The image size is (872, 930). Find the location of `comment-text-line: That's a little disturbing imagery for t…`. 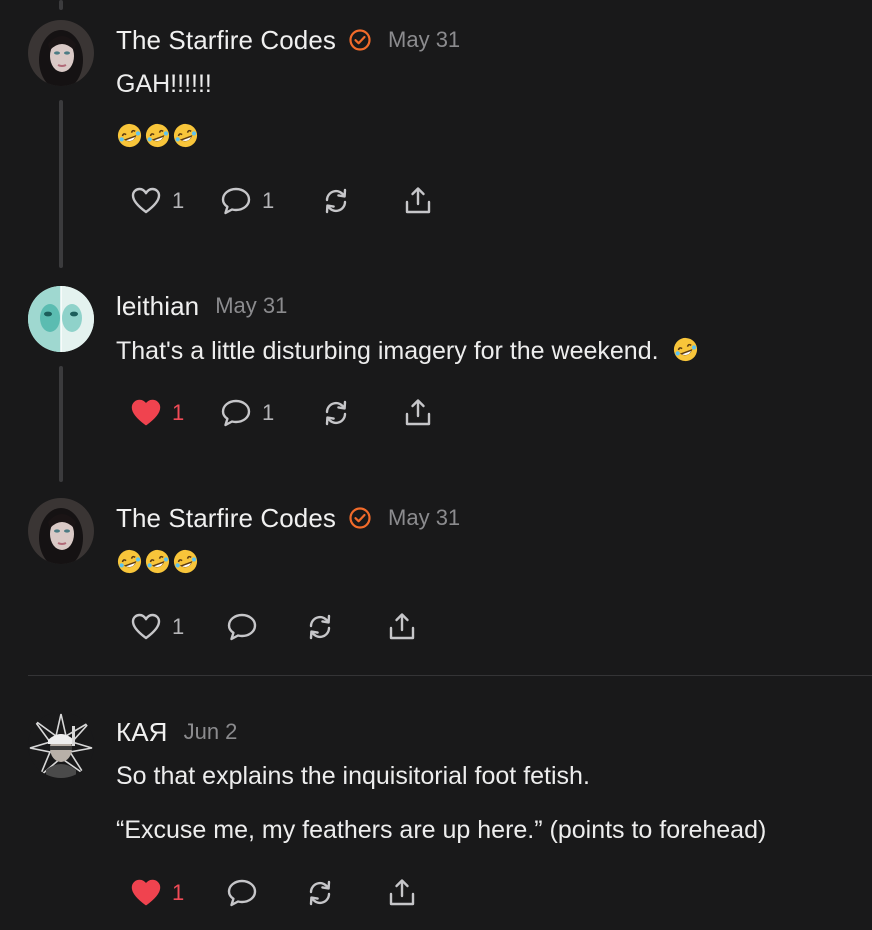

comment-text-line: That's a little disturbing imagery for t… is located at coordinates (387, 351).